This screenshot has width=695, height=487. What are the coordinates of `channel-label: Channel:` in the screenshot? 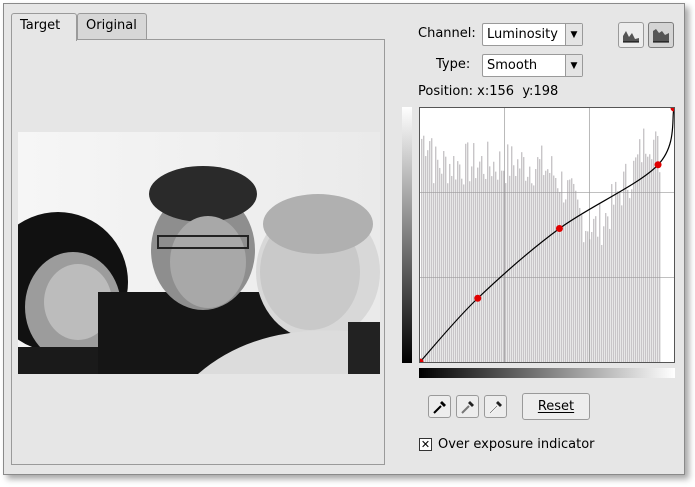 It's located at (447, 33).